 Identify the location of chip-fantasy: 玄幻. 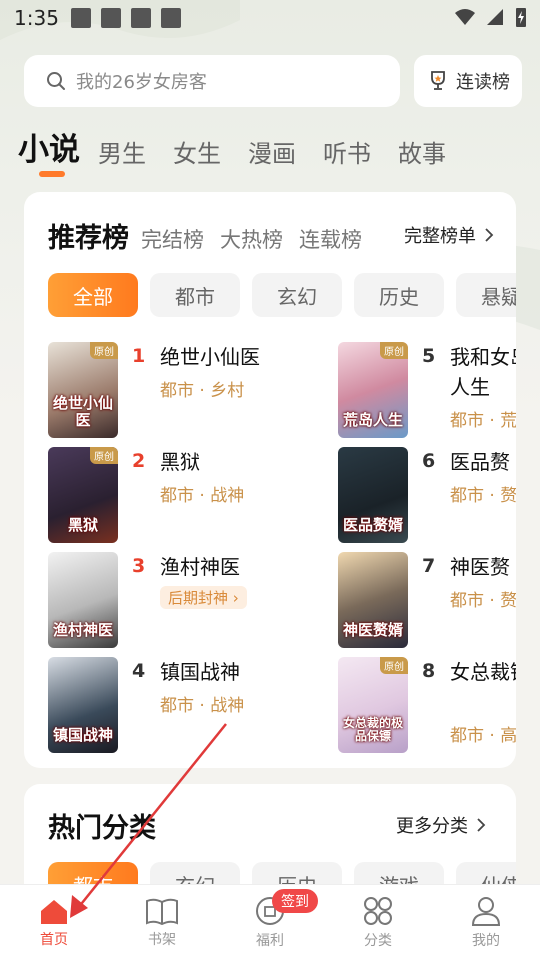
(297, 295).